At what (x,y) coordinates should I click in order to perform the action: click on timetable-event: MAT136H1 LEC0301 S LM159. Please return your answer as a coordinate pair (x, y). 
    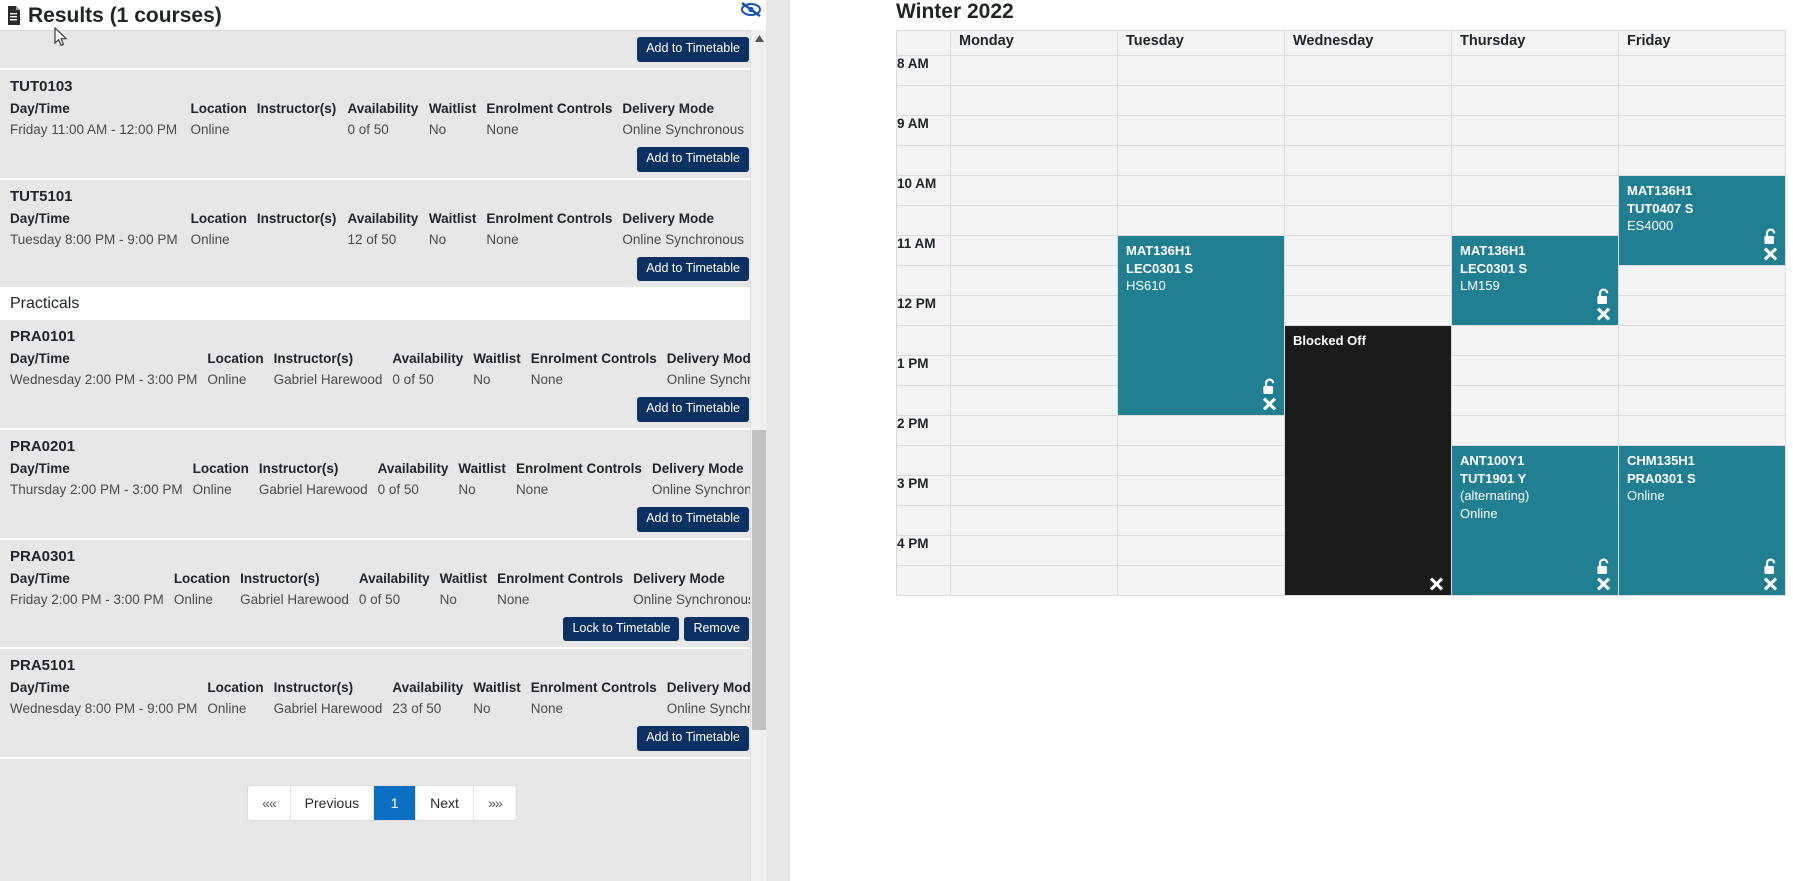
    Looking at the image, I should click on (1535, 281).